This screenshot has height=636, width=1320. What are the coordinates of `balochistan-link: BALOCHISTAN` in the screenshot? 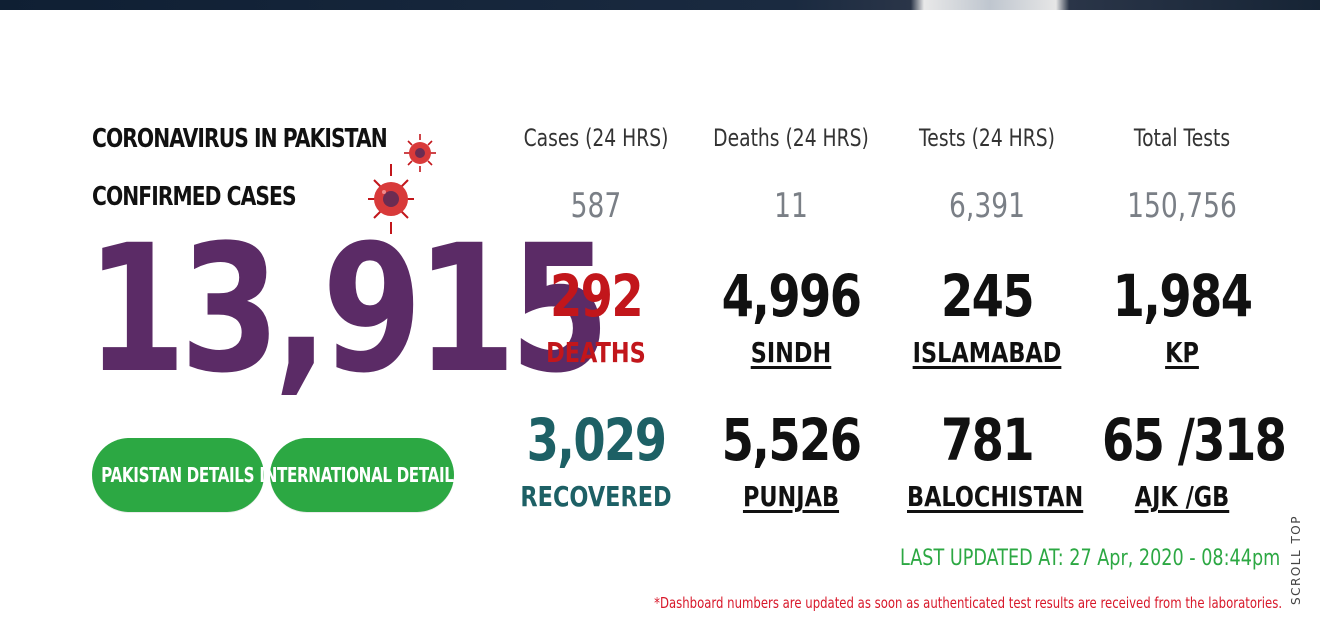 It's located at (995, 496).